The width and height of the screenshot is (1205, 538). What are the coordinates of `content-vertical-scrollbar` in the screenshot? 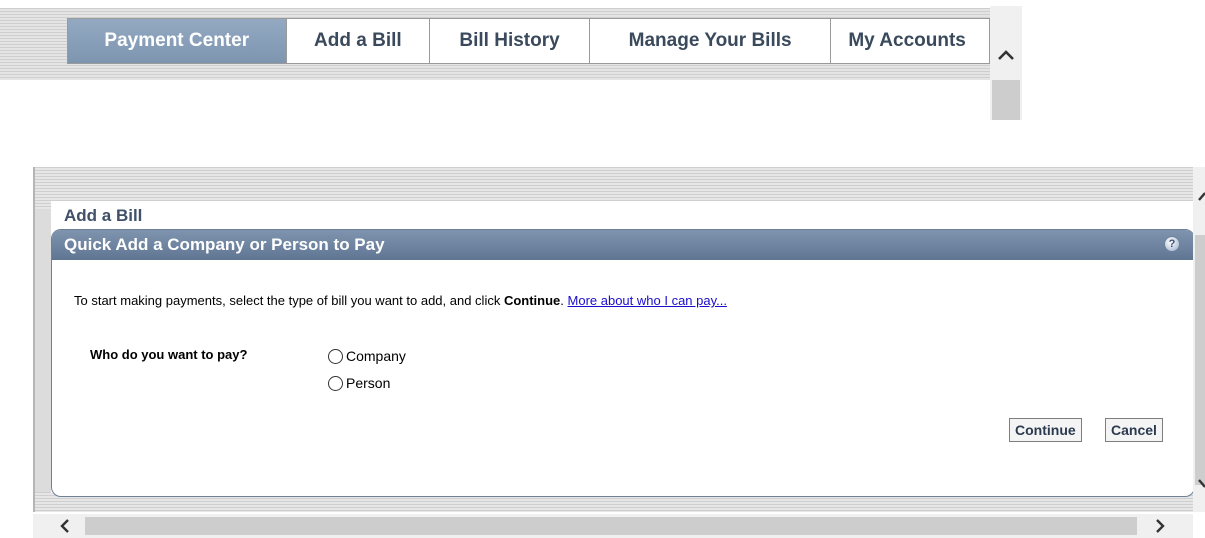 It's located at (1199, 339).